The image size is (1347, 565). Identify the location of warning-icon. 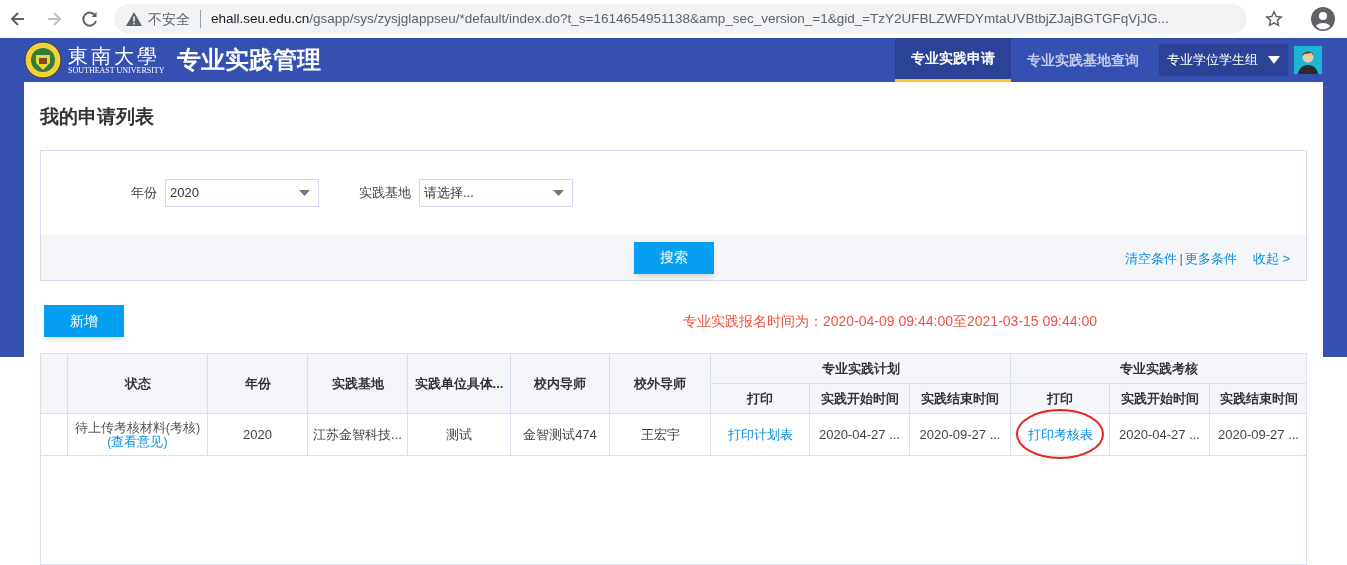
(134, 19).